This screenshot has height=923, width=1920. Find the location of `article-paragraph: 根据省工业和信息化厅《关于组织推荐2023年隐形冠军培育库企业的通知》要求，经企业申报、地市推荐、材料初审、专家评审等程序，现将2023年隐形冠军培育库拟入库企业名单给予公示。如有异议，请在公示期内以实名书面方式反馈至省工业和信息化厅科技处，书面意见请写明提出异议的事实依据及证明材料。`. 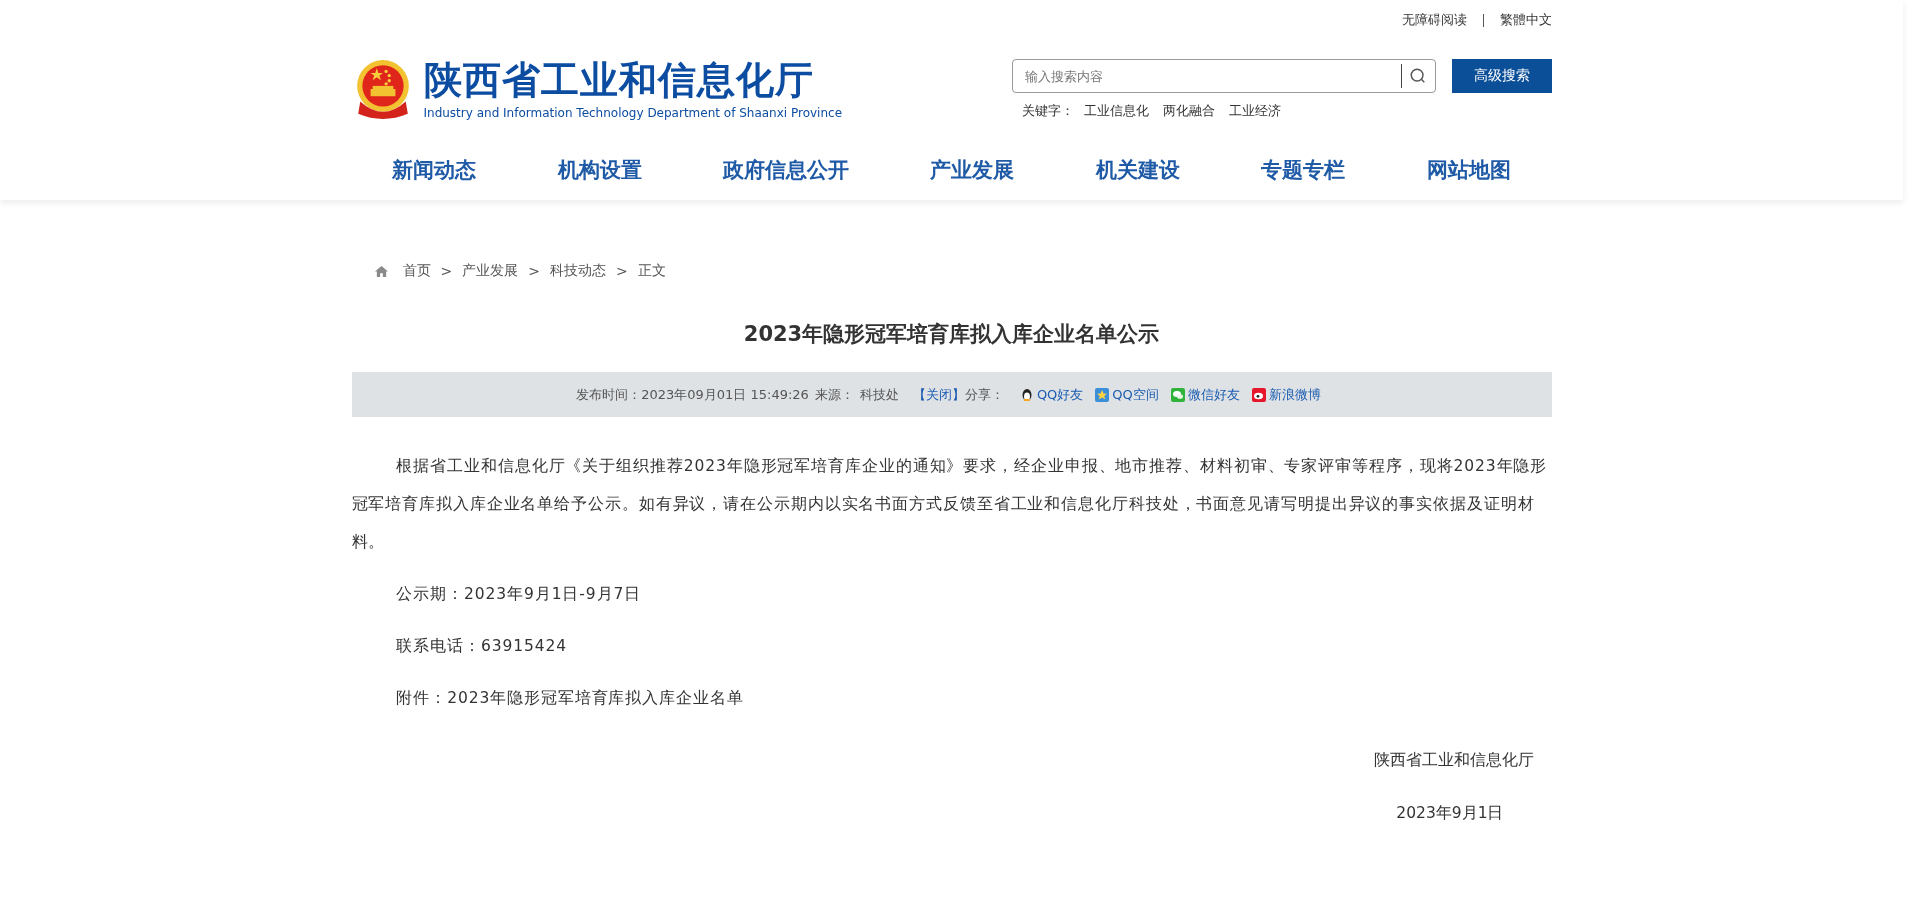

article-paragraph: 根据省工业和信息化厅《关于组织推荐2023年隐形冠军培育库企业的通知》要求，经企业申报、地市推荐、材料初审、专家评审等程序，现将2023年隐形冠军培育库拟入库企业名单给予公示。如有异议，请在公示期内以实名书面方式反馈至省工业和信息化厅科技处，书面意见请写明提出异议的事实依据及证明材料。 is located at coordinates (950, 504).